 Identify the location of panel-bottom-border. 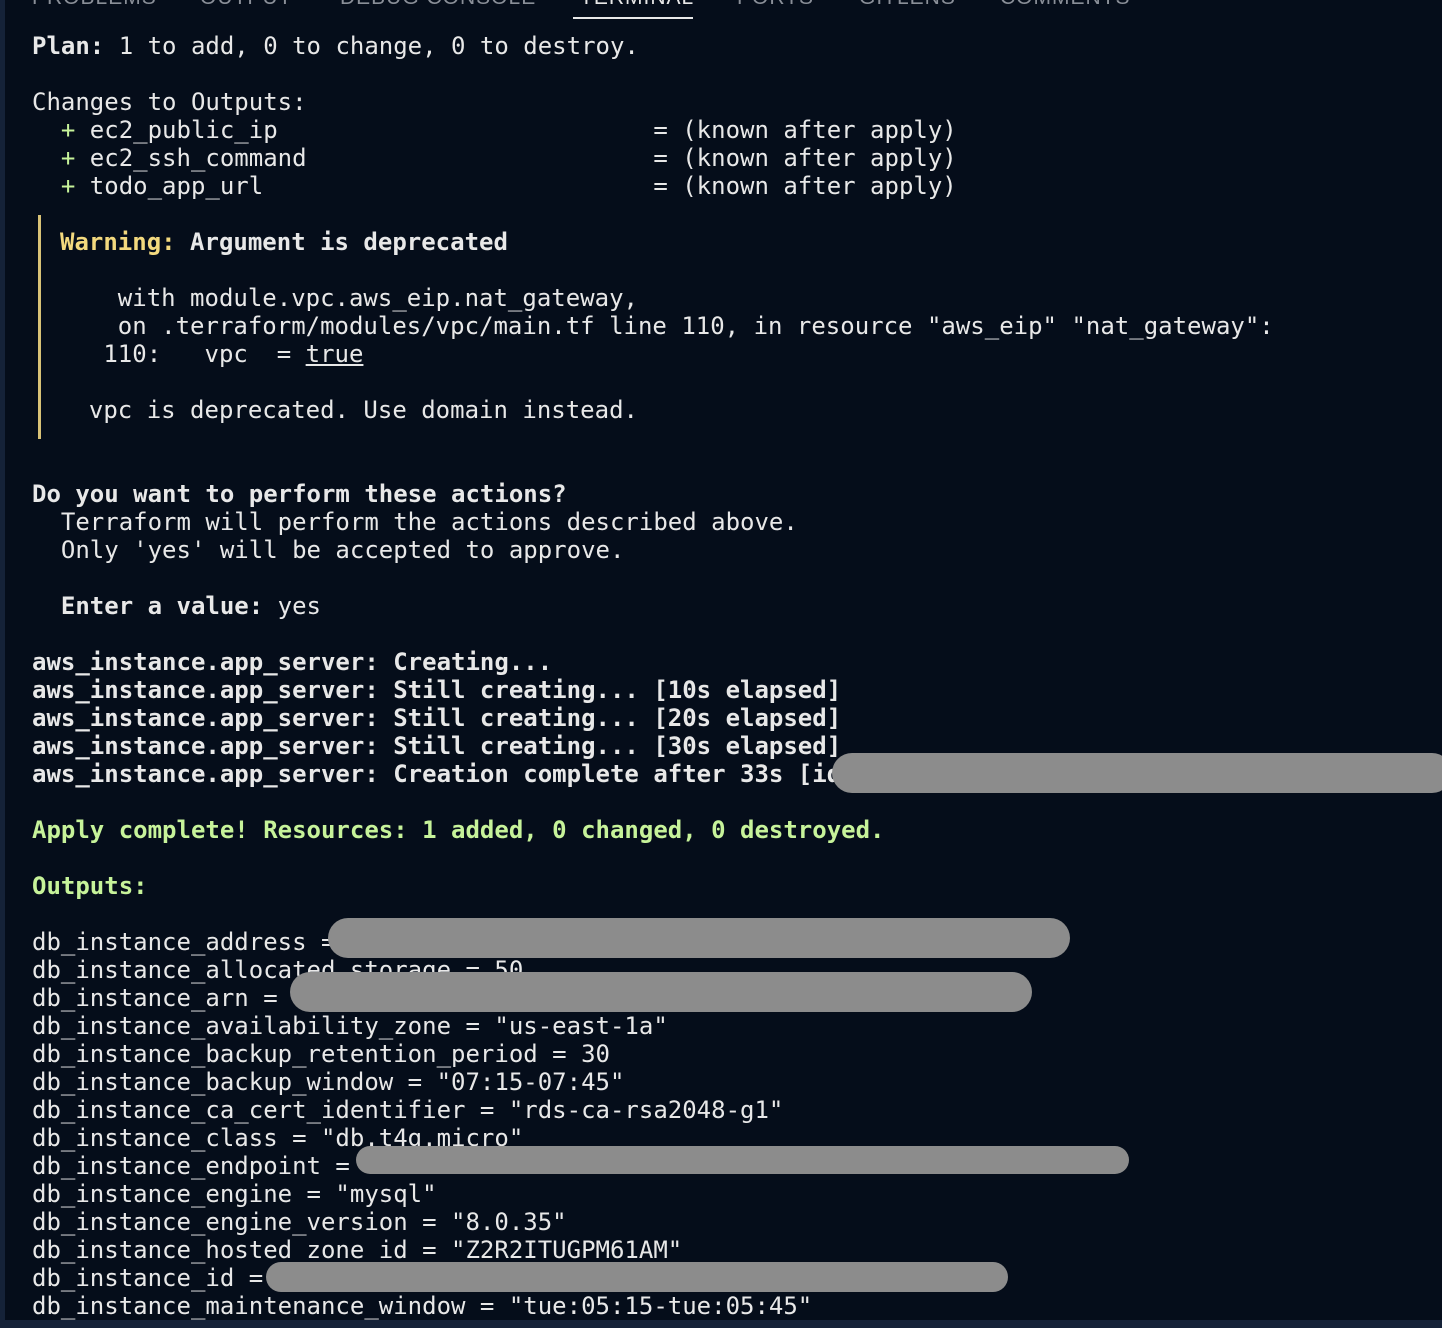
(721, 1324).